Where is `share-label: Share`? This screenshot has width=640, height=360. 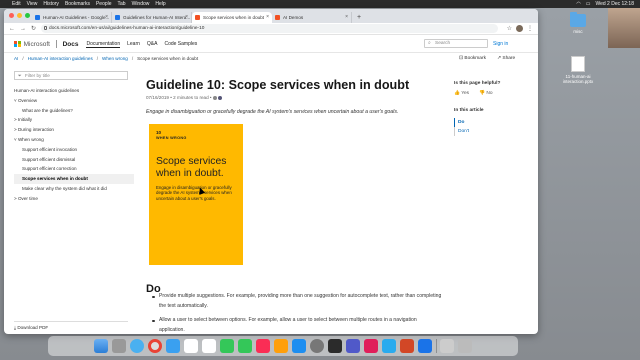
share-label: Share is located at coordinates (509, 58).